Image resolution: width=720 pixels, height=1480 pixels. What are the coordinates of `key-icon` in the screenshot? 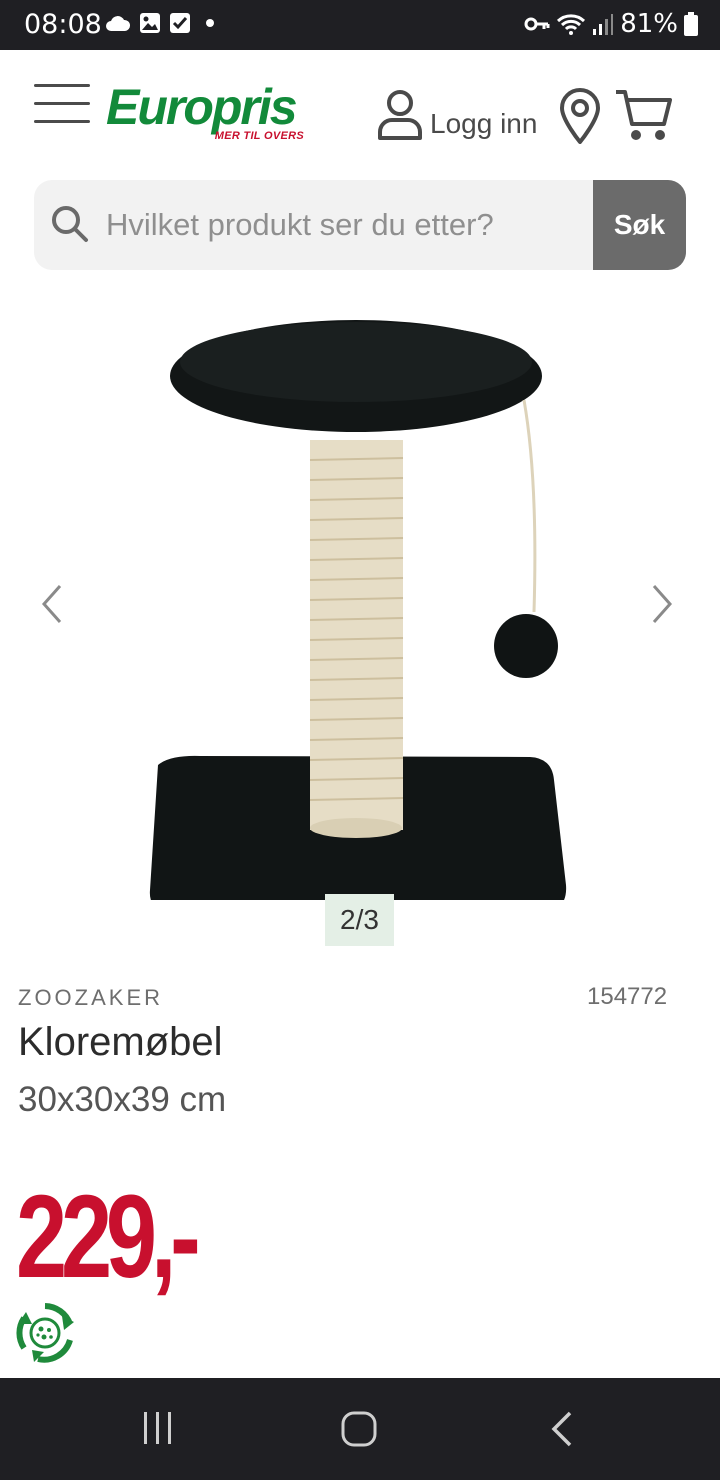 It's located at (537, 24).